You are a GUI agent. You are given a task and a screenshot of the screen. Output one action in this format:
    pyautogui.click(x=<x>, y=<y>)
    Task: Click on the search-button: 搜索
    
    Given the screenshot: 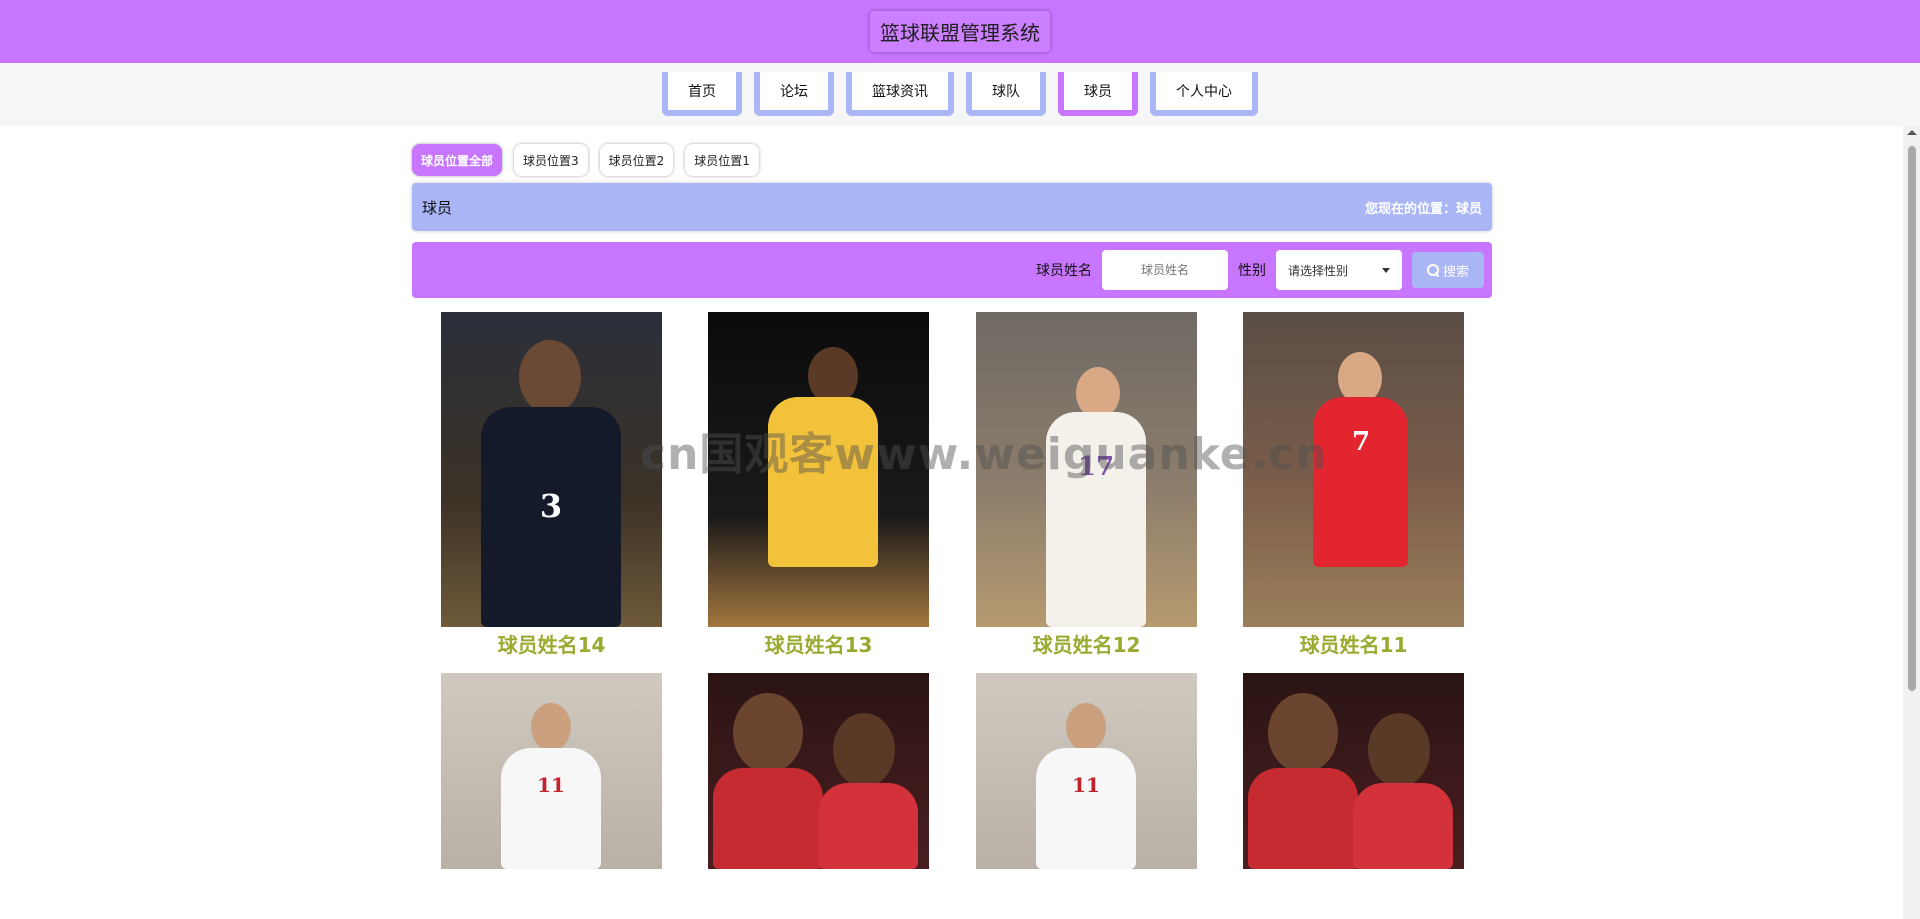 What is the action you would take?
    pyautogui.click(x=1448, y=270)
    